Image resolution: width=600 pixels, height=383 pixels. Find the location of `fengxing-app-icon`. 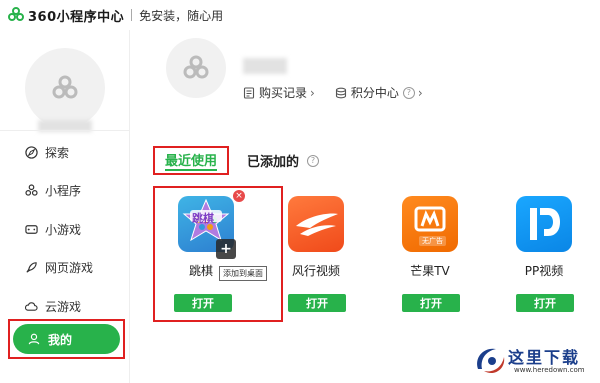

fengxing-app-icon is located at coordinates (316, 224).